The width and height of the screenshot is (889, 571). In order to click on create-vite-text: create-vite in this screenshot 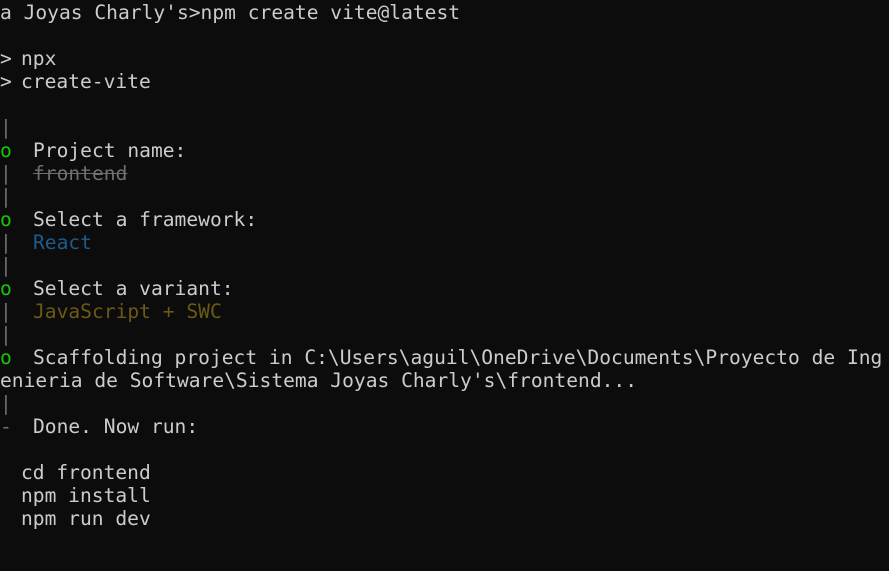, I will do `click(86, 81)`.